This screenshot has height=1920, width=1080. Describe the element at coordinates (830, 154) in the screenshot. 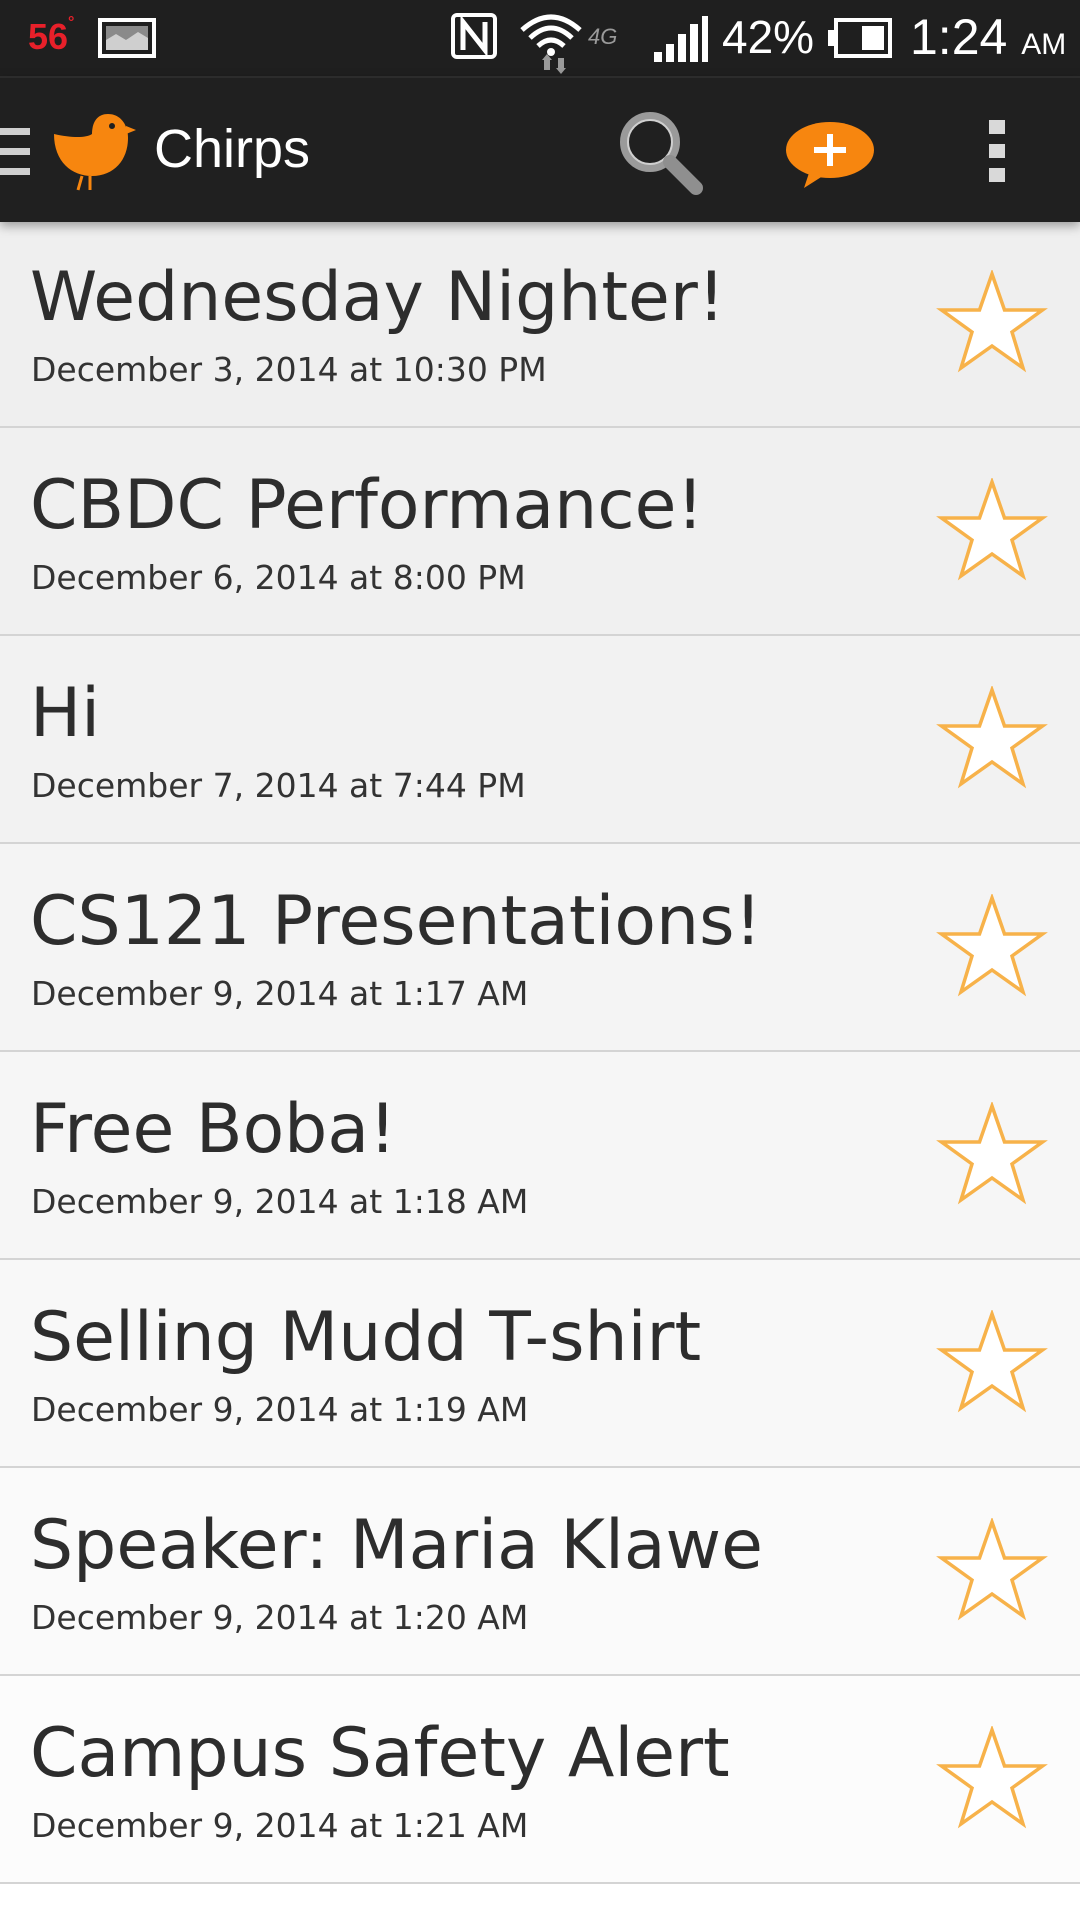

I see `add-chirp-icon` at that location.